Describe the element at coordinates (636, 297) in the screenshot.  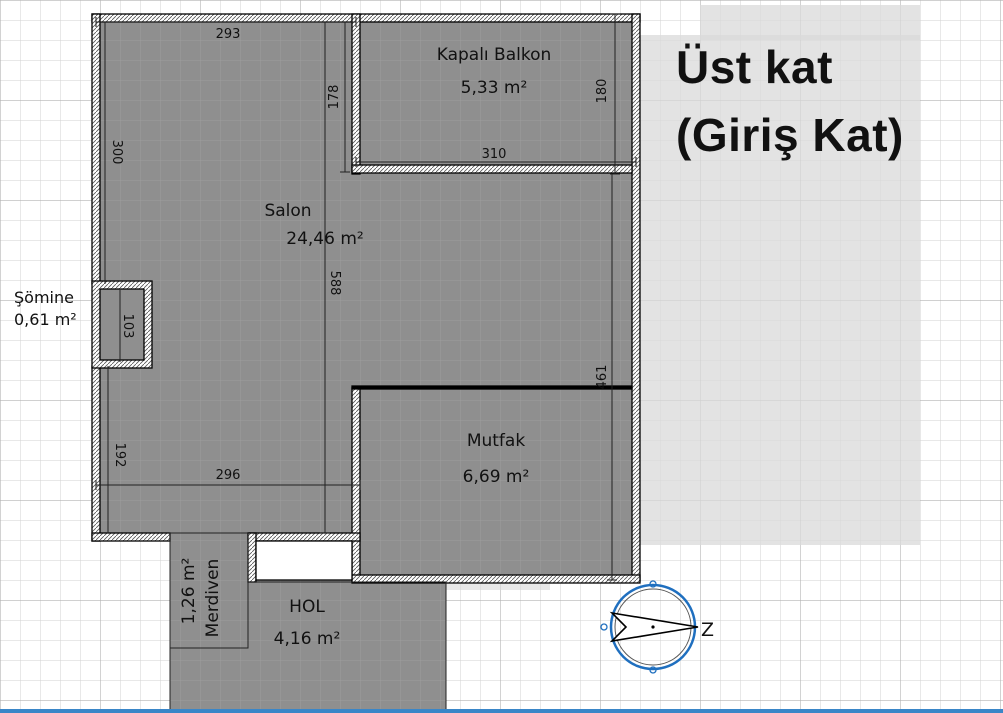
I see `wall-right` at that location.